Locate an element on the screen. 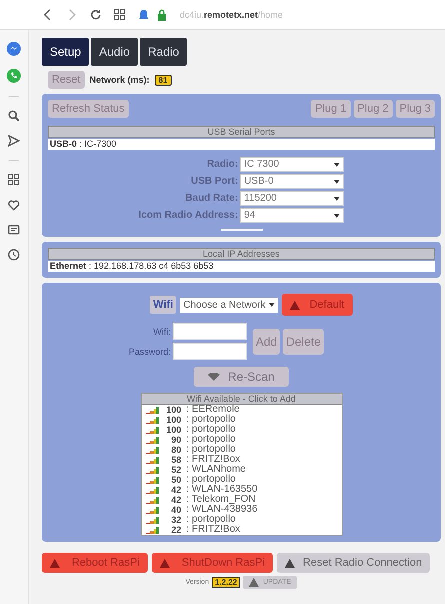 The width and height of the screenshot is (445, 604). field-label: Radio: is located at coordinates (222, 164).